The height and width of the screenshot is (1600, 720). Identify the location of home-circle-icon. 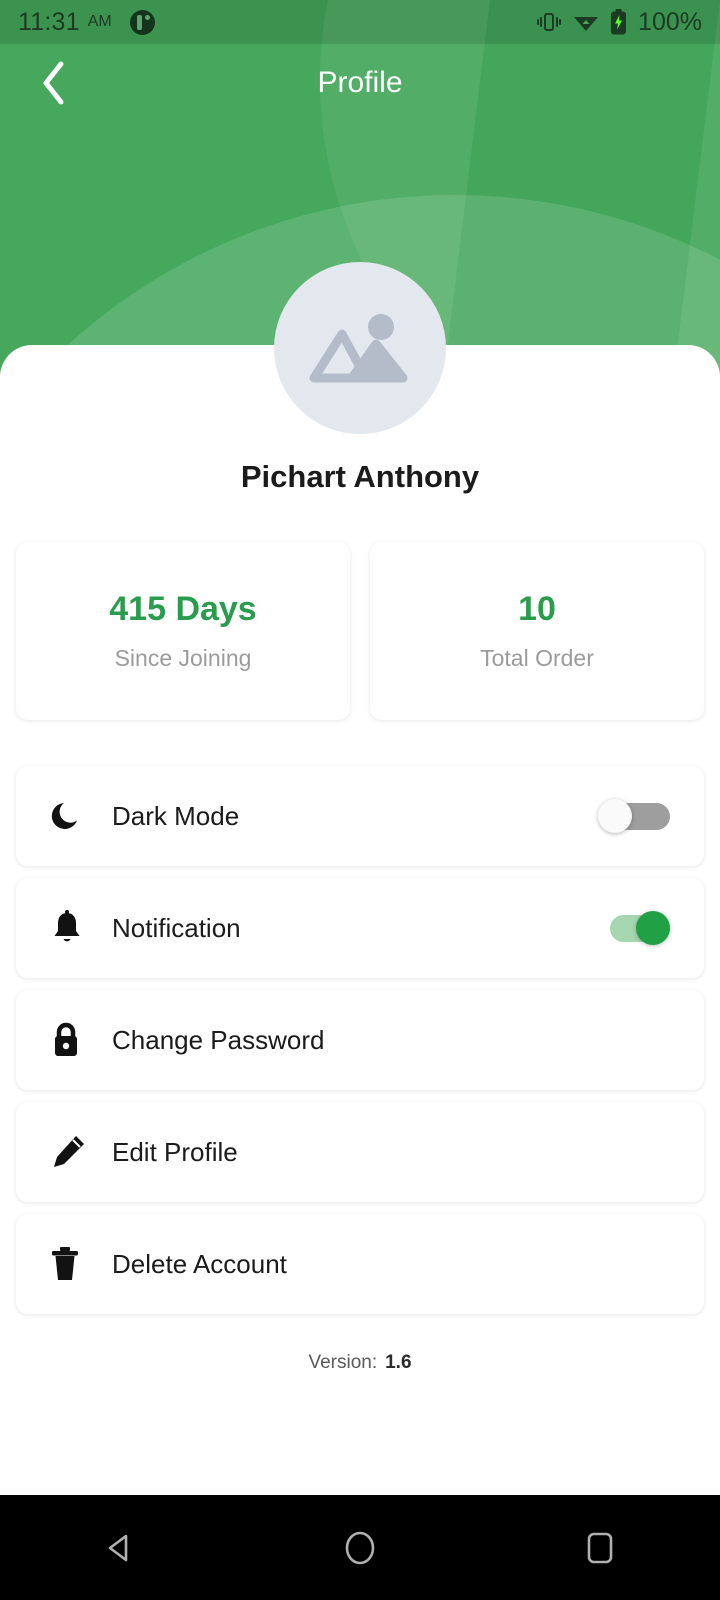
(360, 1547).